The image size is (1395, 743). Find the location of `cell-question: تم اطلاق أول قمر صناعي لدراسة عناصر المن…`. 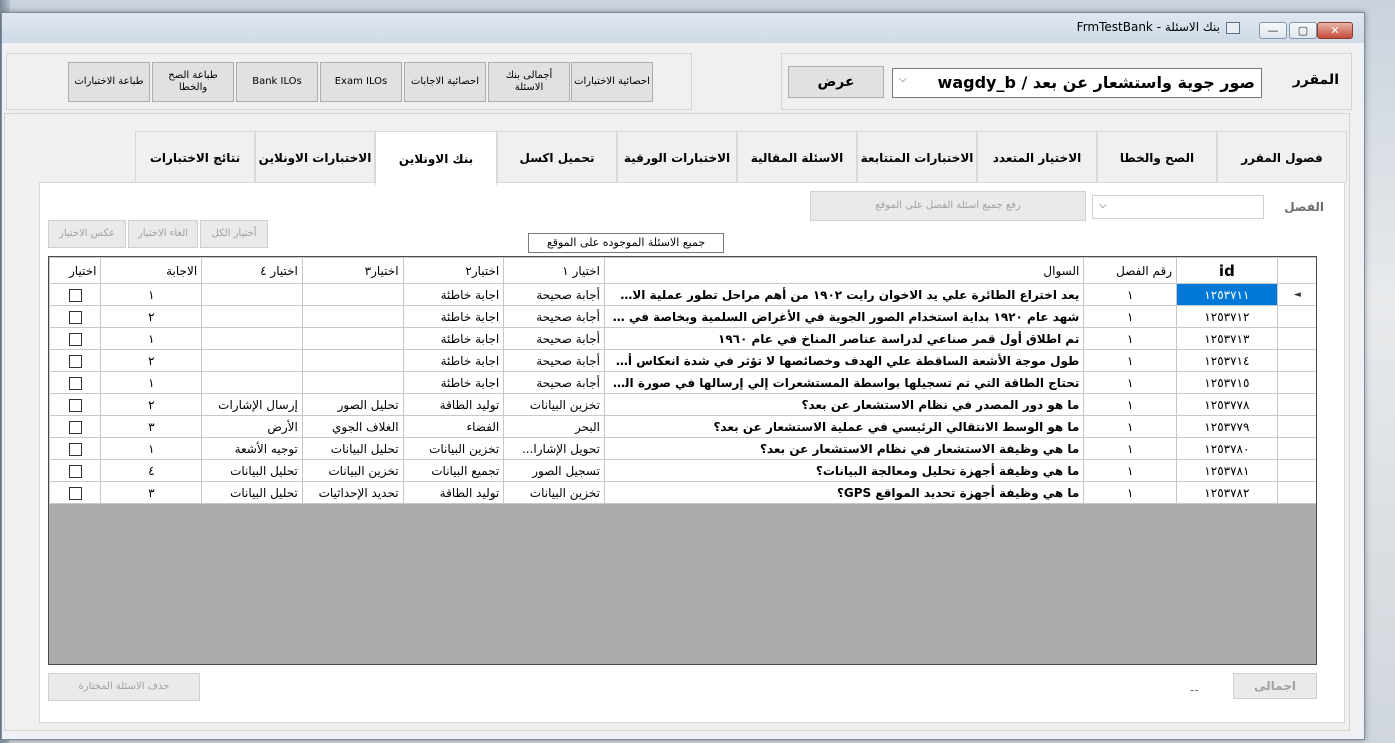

cell-question: تم اطلاق أول قمر صناعي لدراسة عناصر المن… is located at coordinates (844, 338).